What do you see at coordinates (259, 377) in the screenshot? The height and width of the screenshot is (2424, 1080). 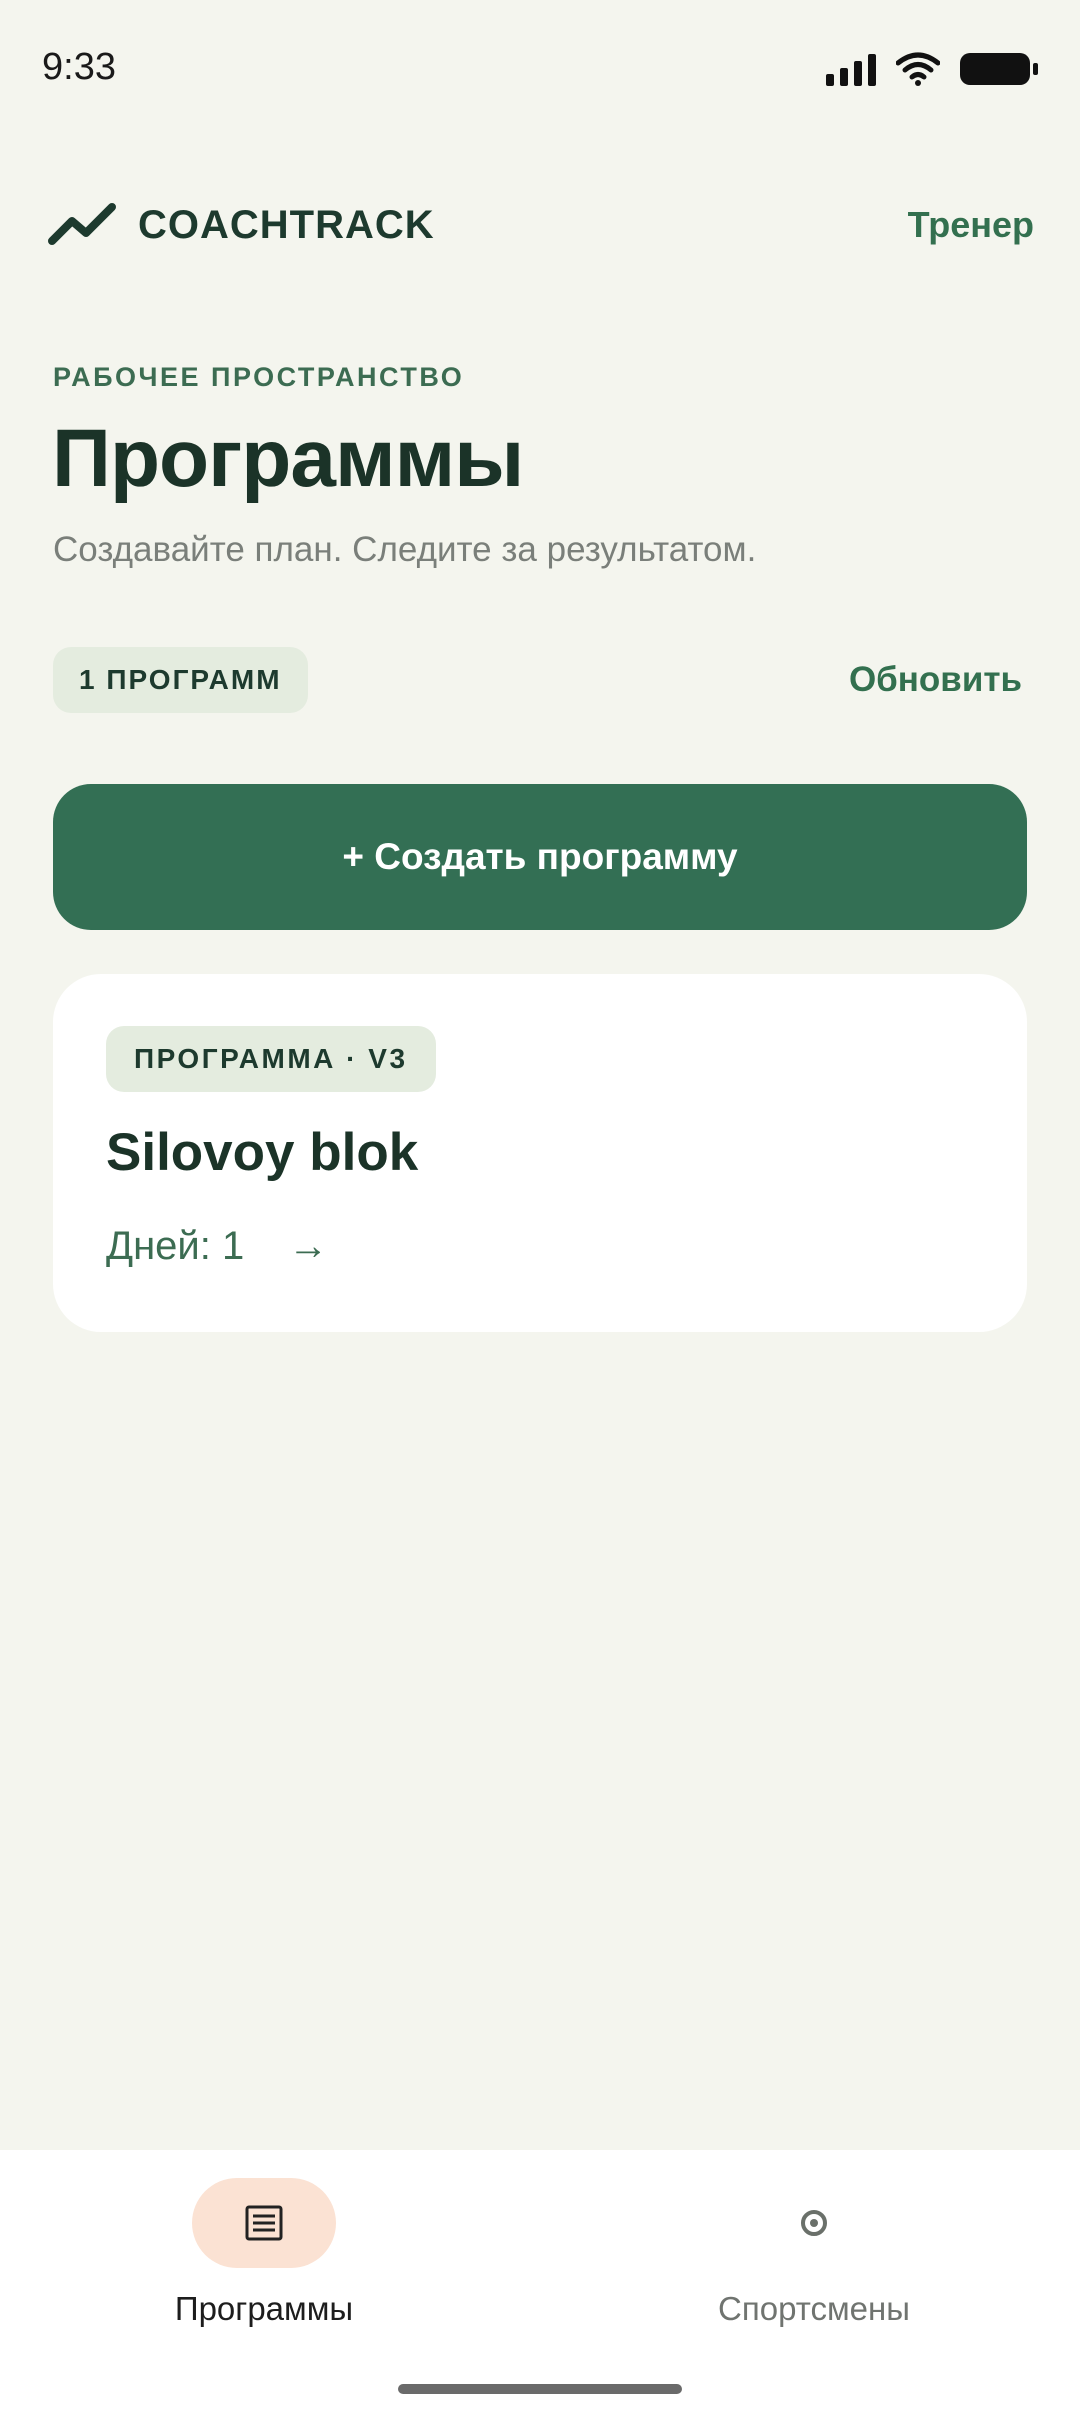 I see `page-eyebrow: РАБОЧЕЕ ПРОСТРАНСТВО` at bounding box center [259, 377].